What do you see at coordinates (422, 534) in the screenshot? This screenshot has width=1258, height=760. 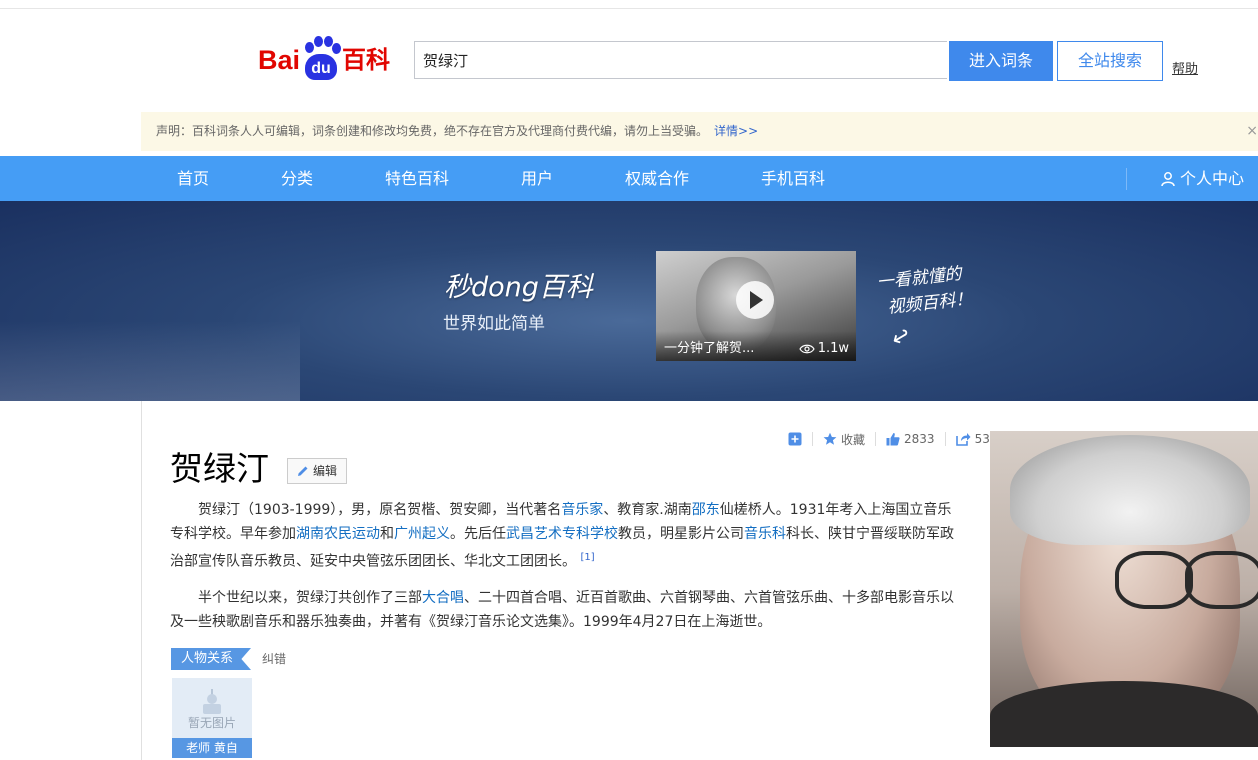 I see `link-guangzhou-uprising: 广州起义` at bounding box center [422, 534].